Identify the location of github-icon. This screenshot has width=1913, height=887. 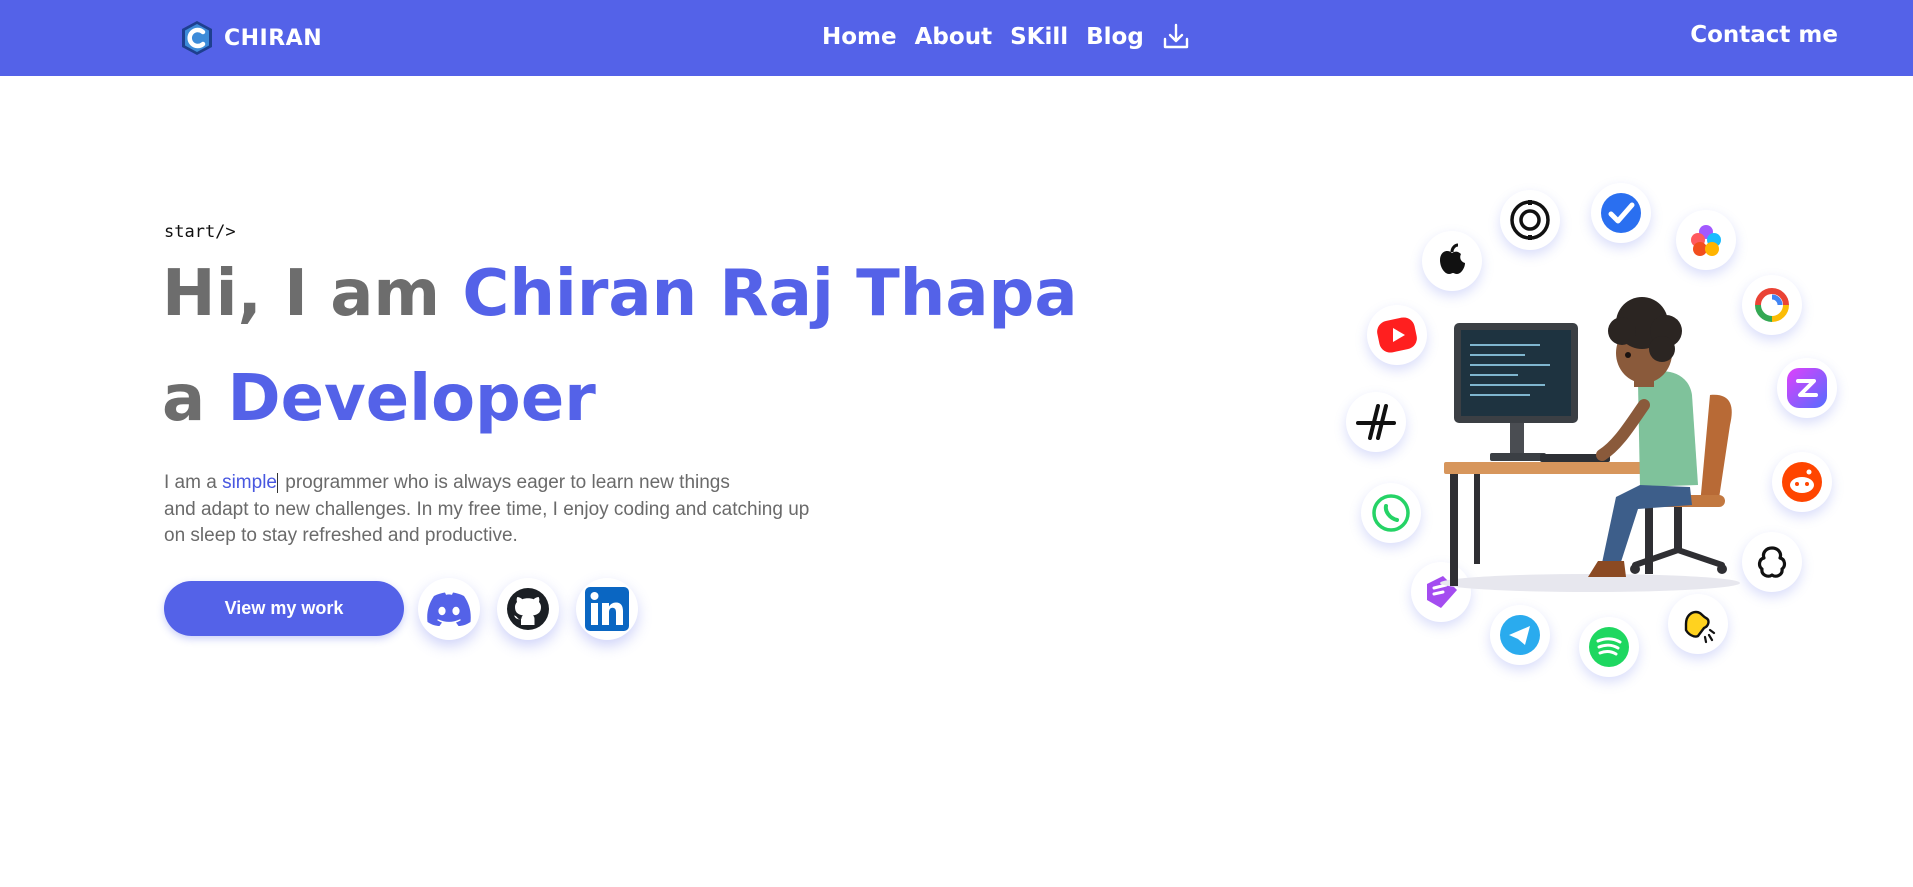
(528, 609).